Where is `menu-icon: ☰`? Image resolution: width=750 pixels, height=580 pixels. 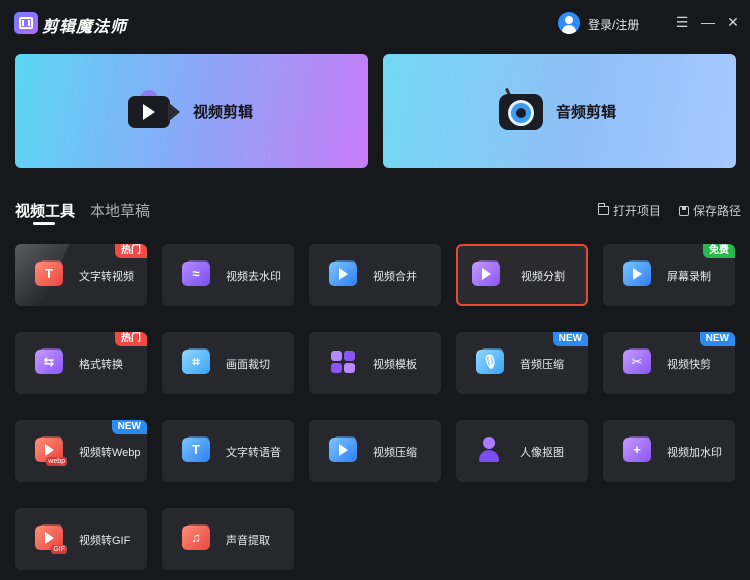 menu-icon: ☰ is located at coordinates (682, 22).